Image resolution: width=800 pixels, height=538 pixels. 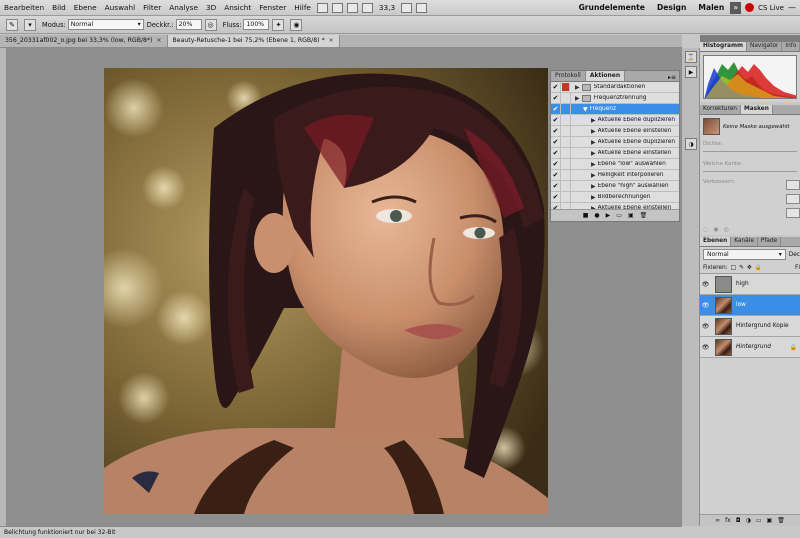 I want to click on pressure-opacity-icon: ◎, so click(x=210, y=24).